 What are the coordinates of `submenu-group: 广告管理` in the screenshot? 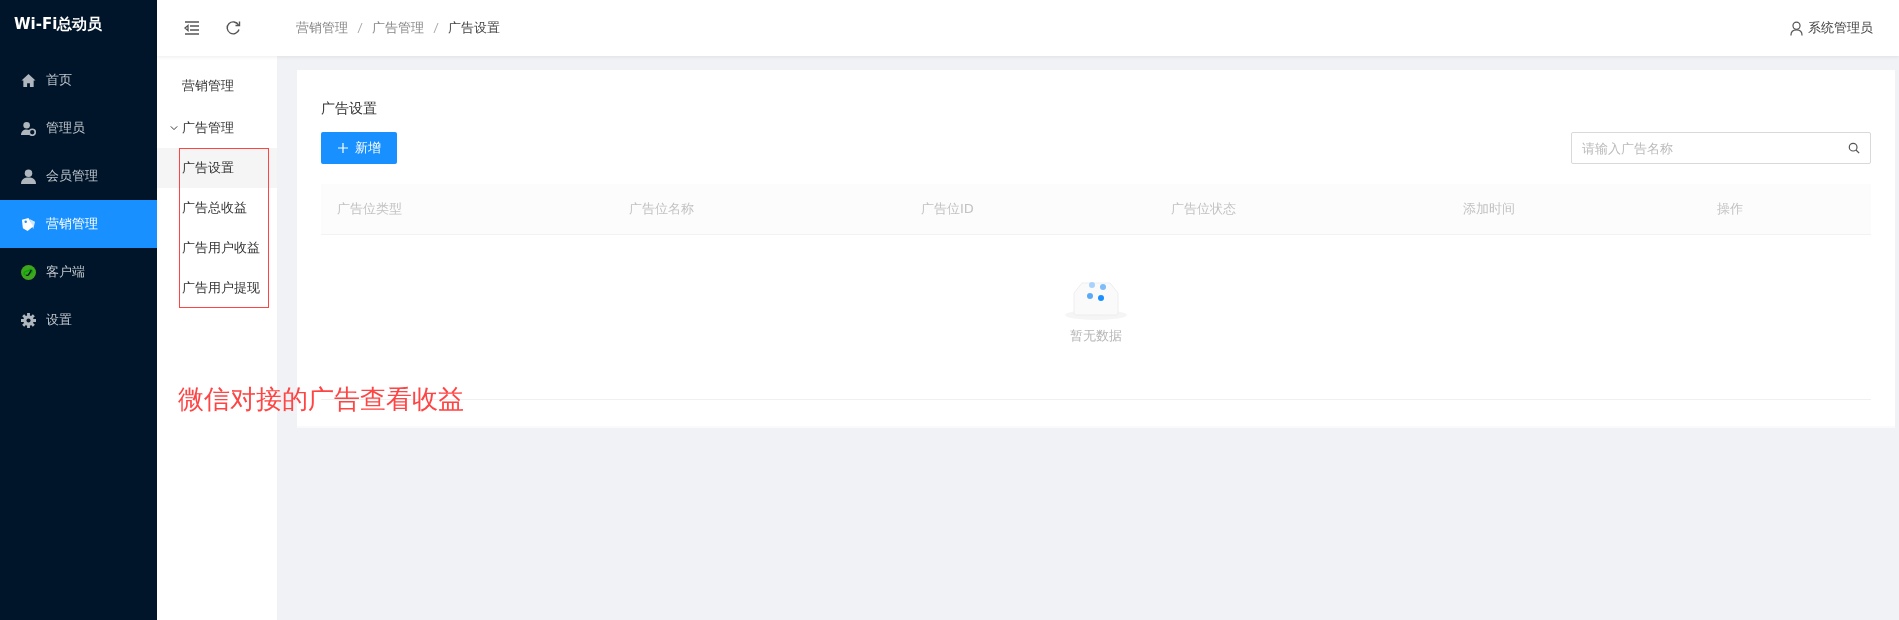 It's located at (217, 128).